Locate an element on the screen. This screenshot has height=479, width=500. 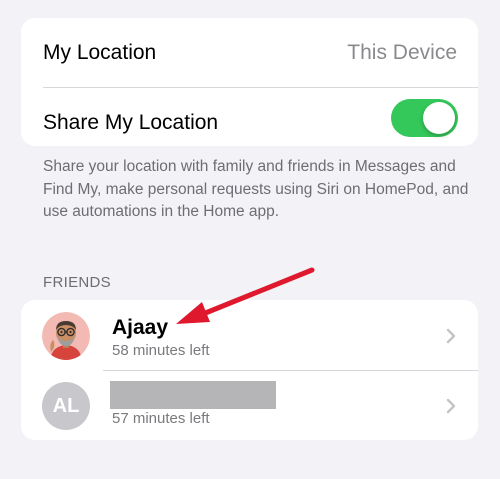
redacted-name is located at coordinates (193, 395).